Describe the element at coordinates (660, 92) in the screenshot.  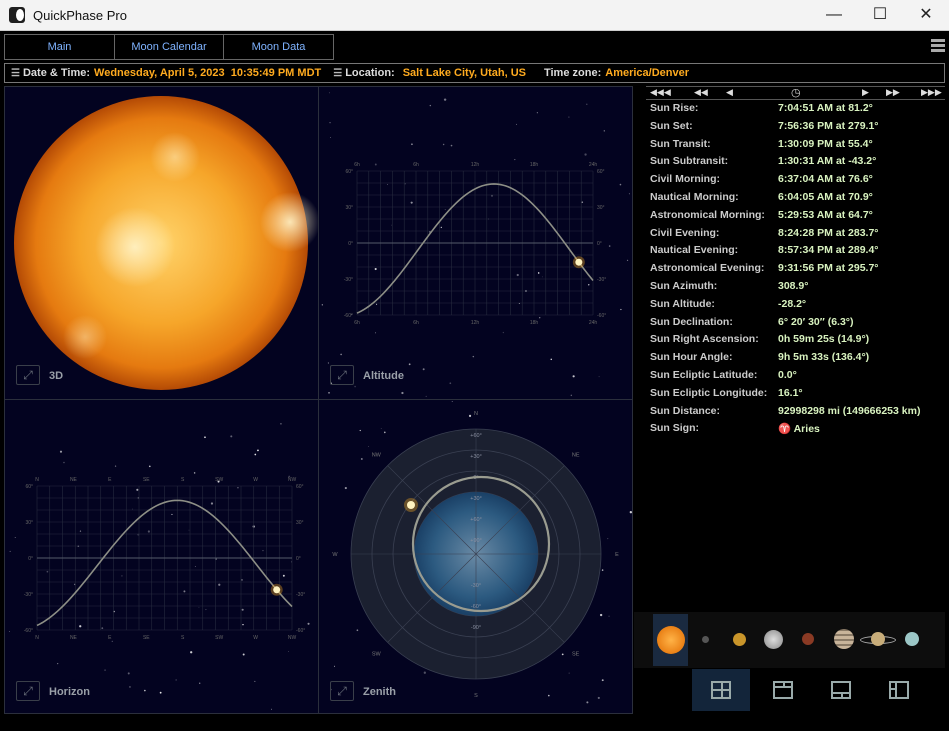
I see `fast-back-icon: ◀◀◀` at that location.